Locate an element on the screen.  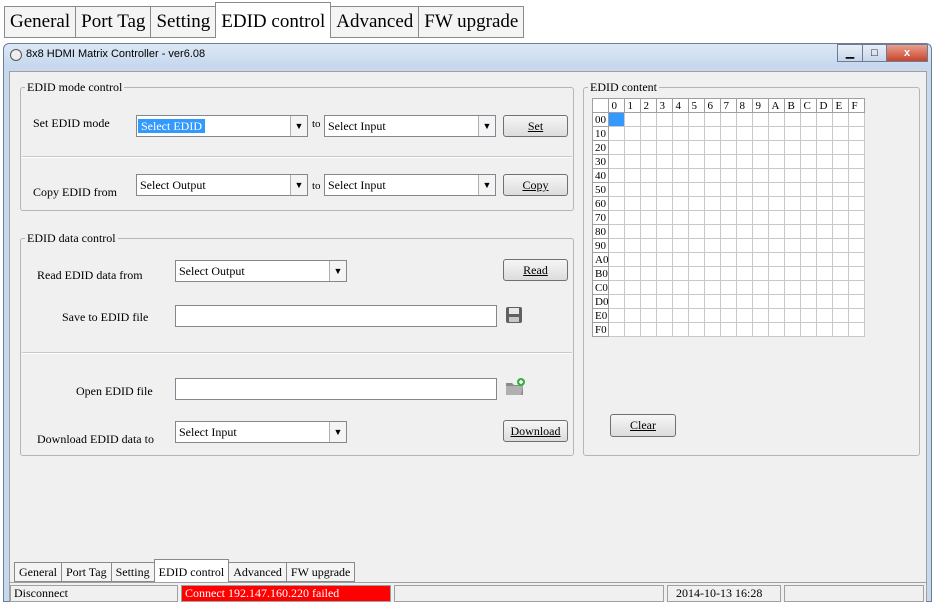
bottom-tab-general: General is located at coordinates (38, 572).